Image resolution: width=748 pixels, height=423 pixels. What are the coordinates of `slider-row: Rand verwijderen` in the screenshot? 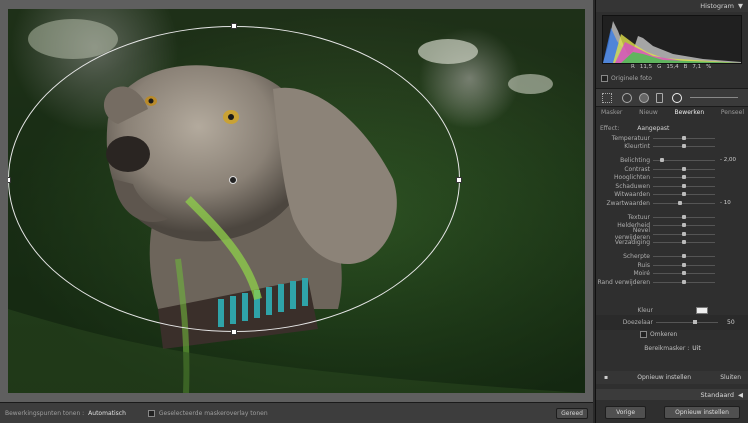 It's located at (672, 282).